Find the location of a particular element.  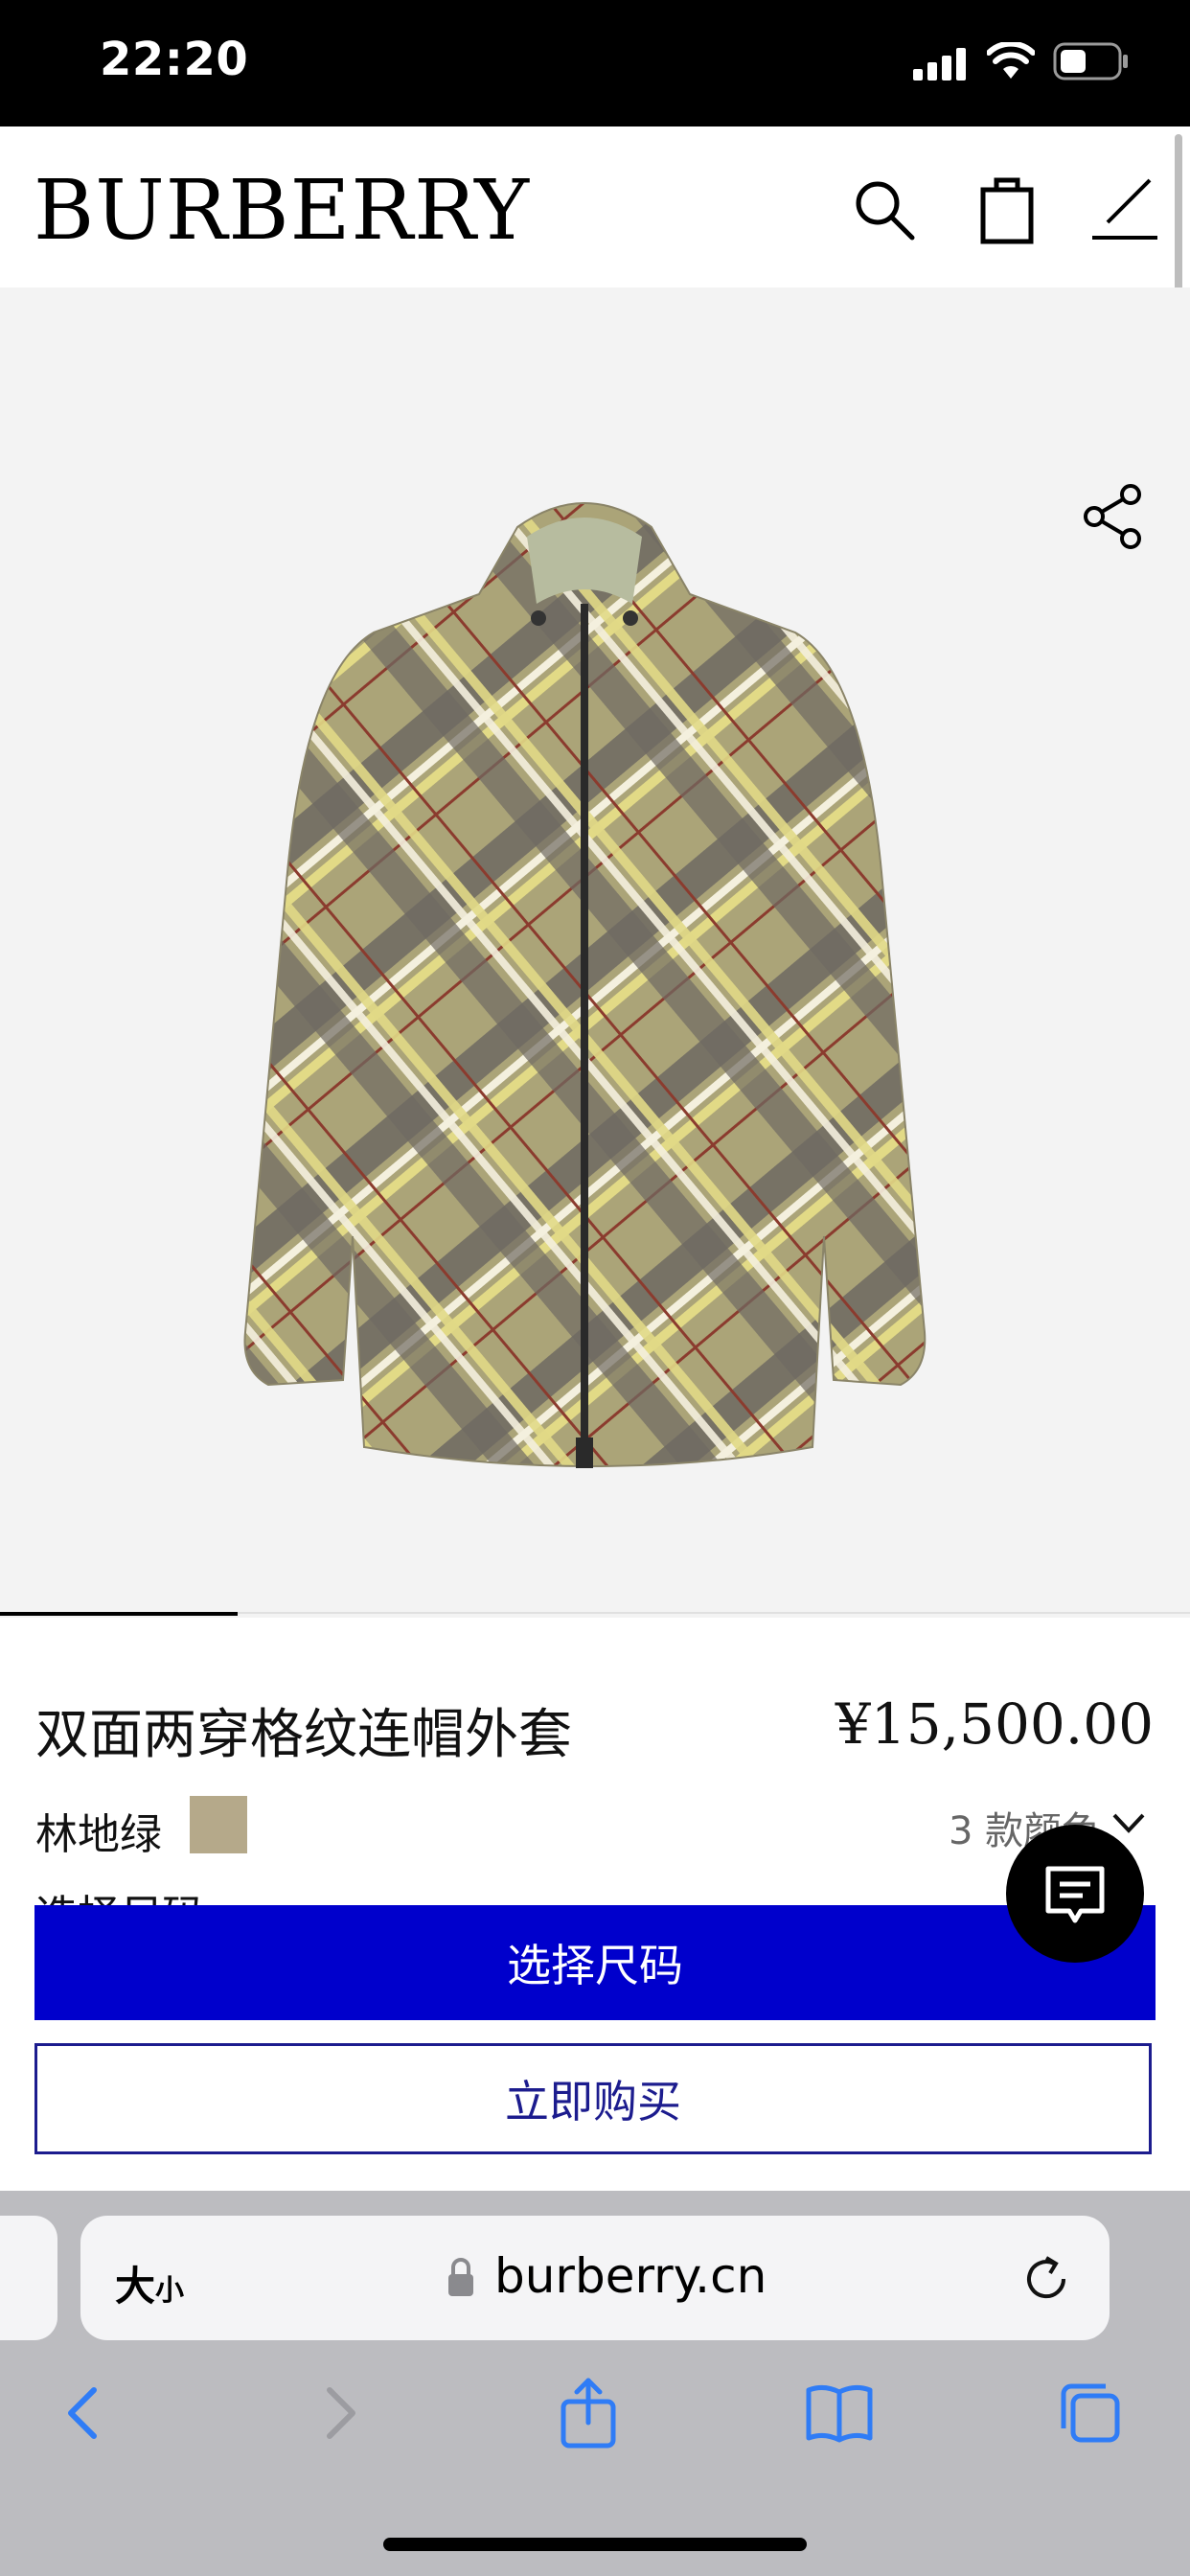

url-text: burberry.cn is located at coordinates (631, 2276).